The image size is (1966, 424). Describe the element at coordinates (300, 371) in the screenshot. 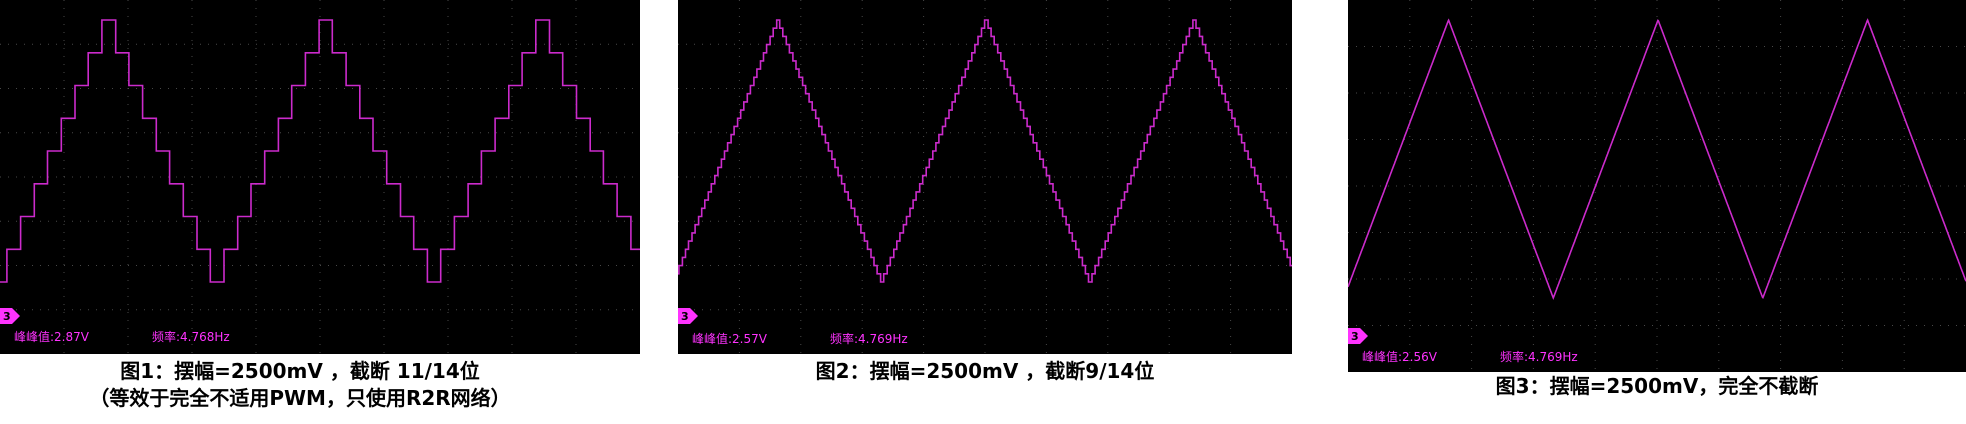

I see `caption-1-line1: 图1：摆幅=2500mV ，截断 11/14位` at that location.